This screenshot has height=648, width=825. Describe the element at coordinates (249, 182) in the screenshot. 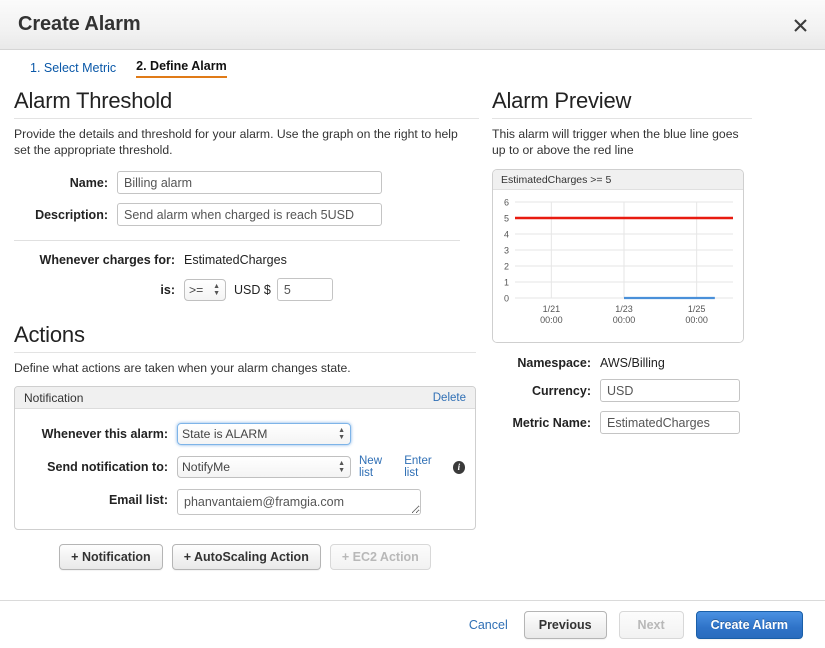

I see `name-input` at that location.